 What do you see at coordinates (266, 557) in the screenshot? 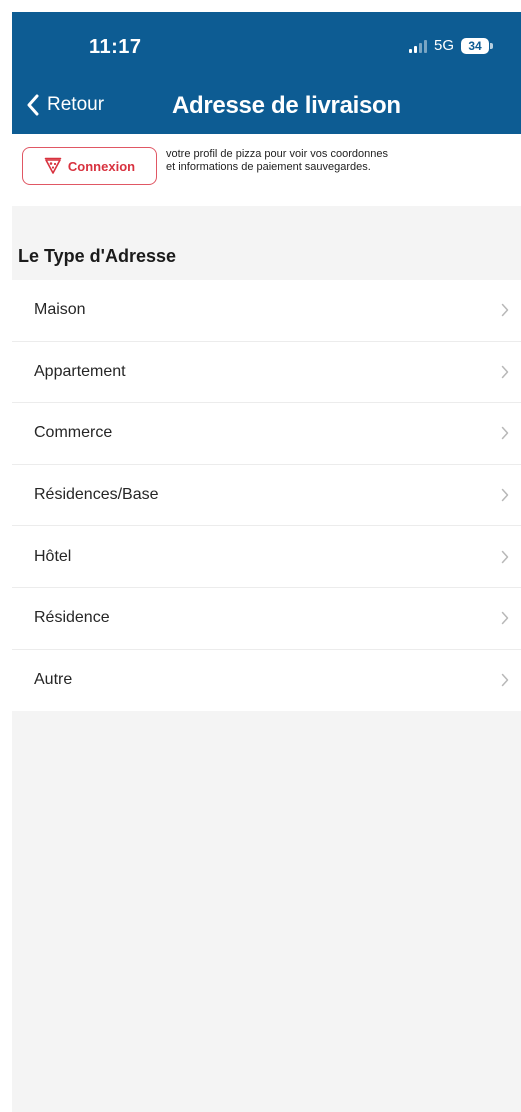
I see `address-type-hotel: Hôtel` at bounding box center [266, 557].